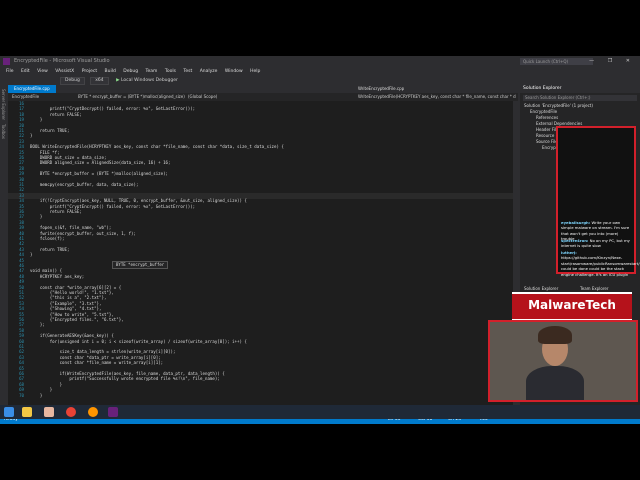 This screenshot has width=640, height=480. What do you see at coordinates (4, 250) in the screenshot?
I see `left-tool-tabs: Server Explorer Toolbox` at bounding box center [4, 250].